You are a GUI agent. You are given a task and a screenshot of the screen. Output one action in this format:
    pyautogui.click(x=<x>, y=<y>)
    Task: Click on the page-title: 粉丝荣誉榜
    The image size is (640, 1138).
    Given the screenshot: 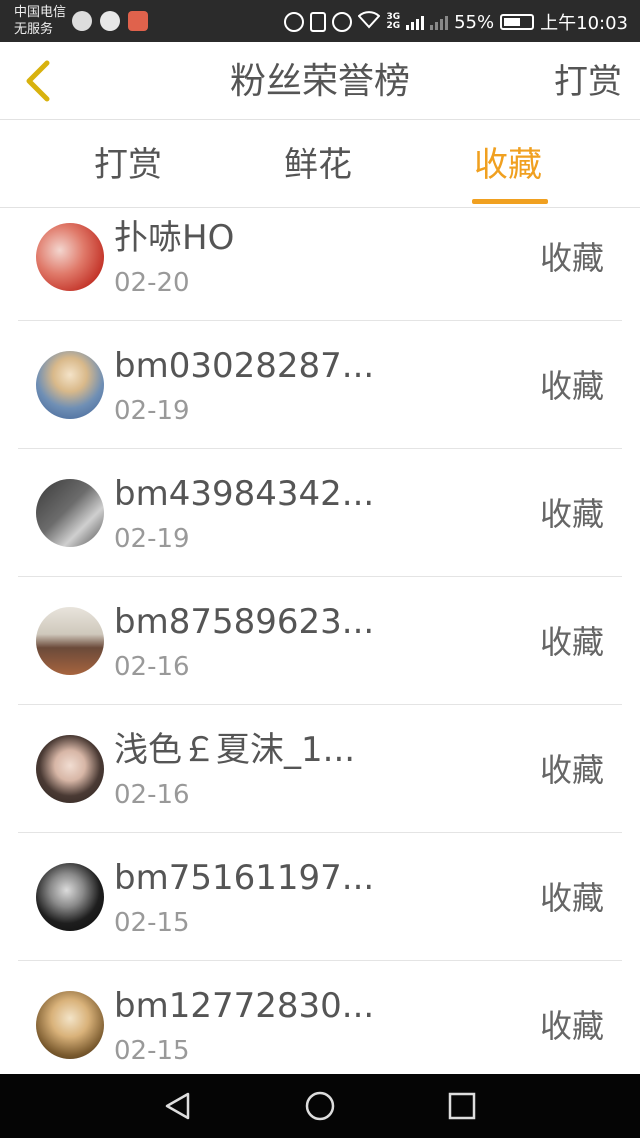 What is the action you would take?
    pyautogui.click(x=319, y=81)
    